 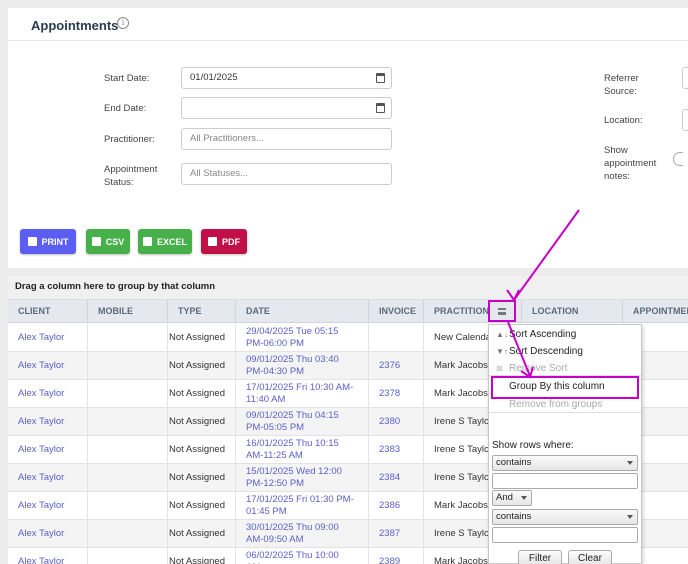 I want to click on annotation-arrow-to-menu-button, so click(x=546, y=255).